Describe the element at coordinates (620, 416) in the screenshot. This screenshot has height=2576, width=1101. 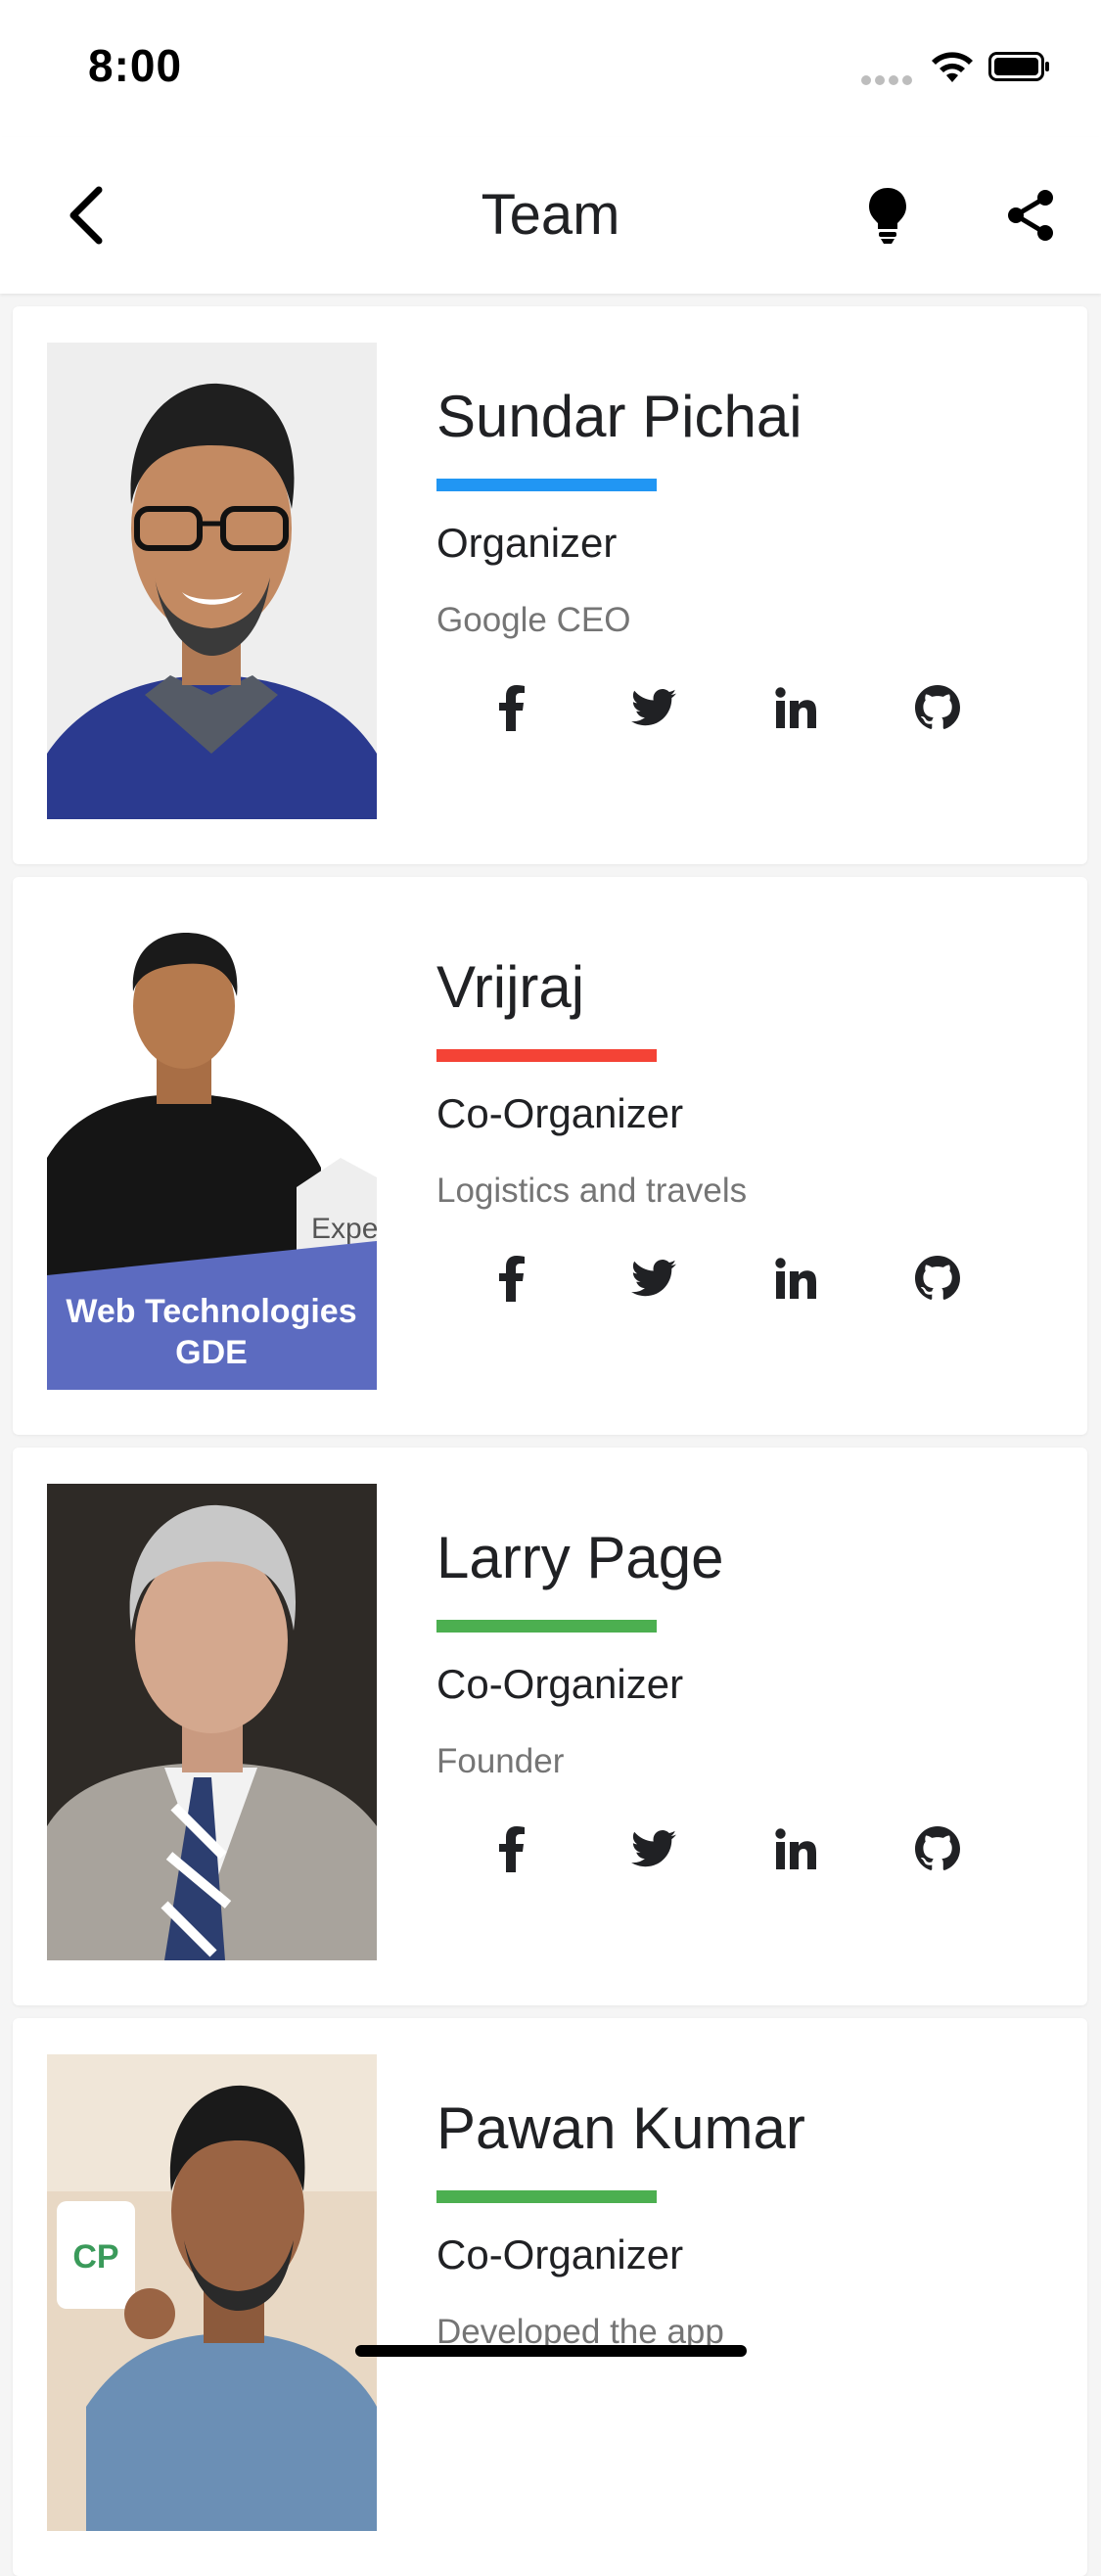
I see `member-name: Sundar Pichai` at that location.